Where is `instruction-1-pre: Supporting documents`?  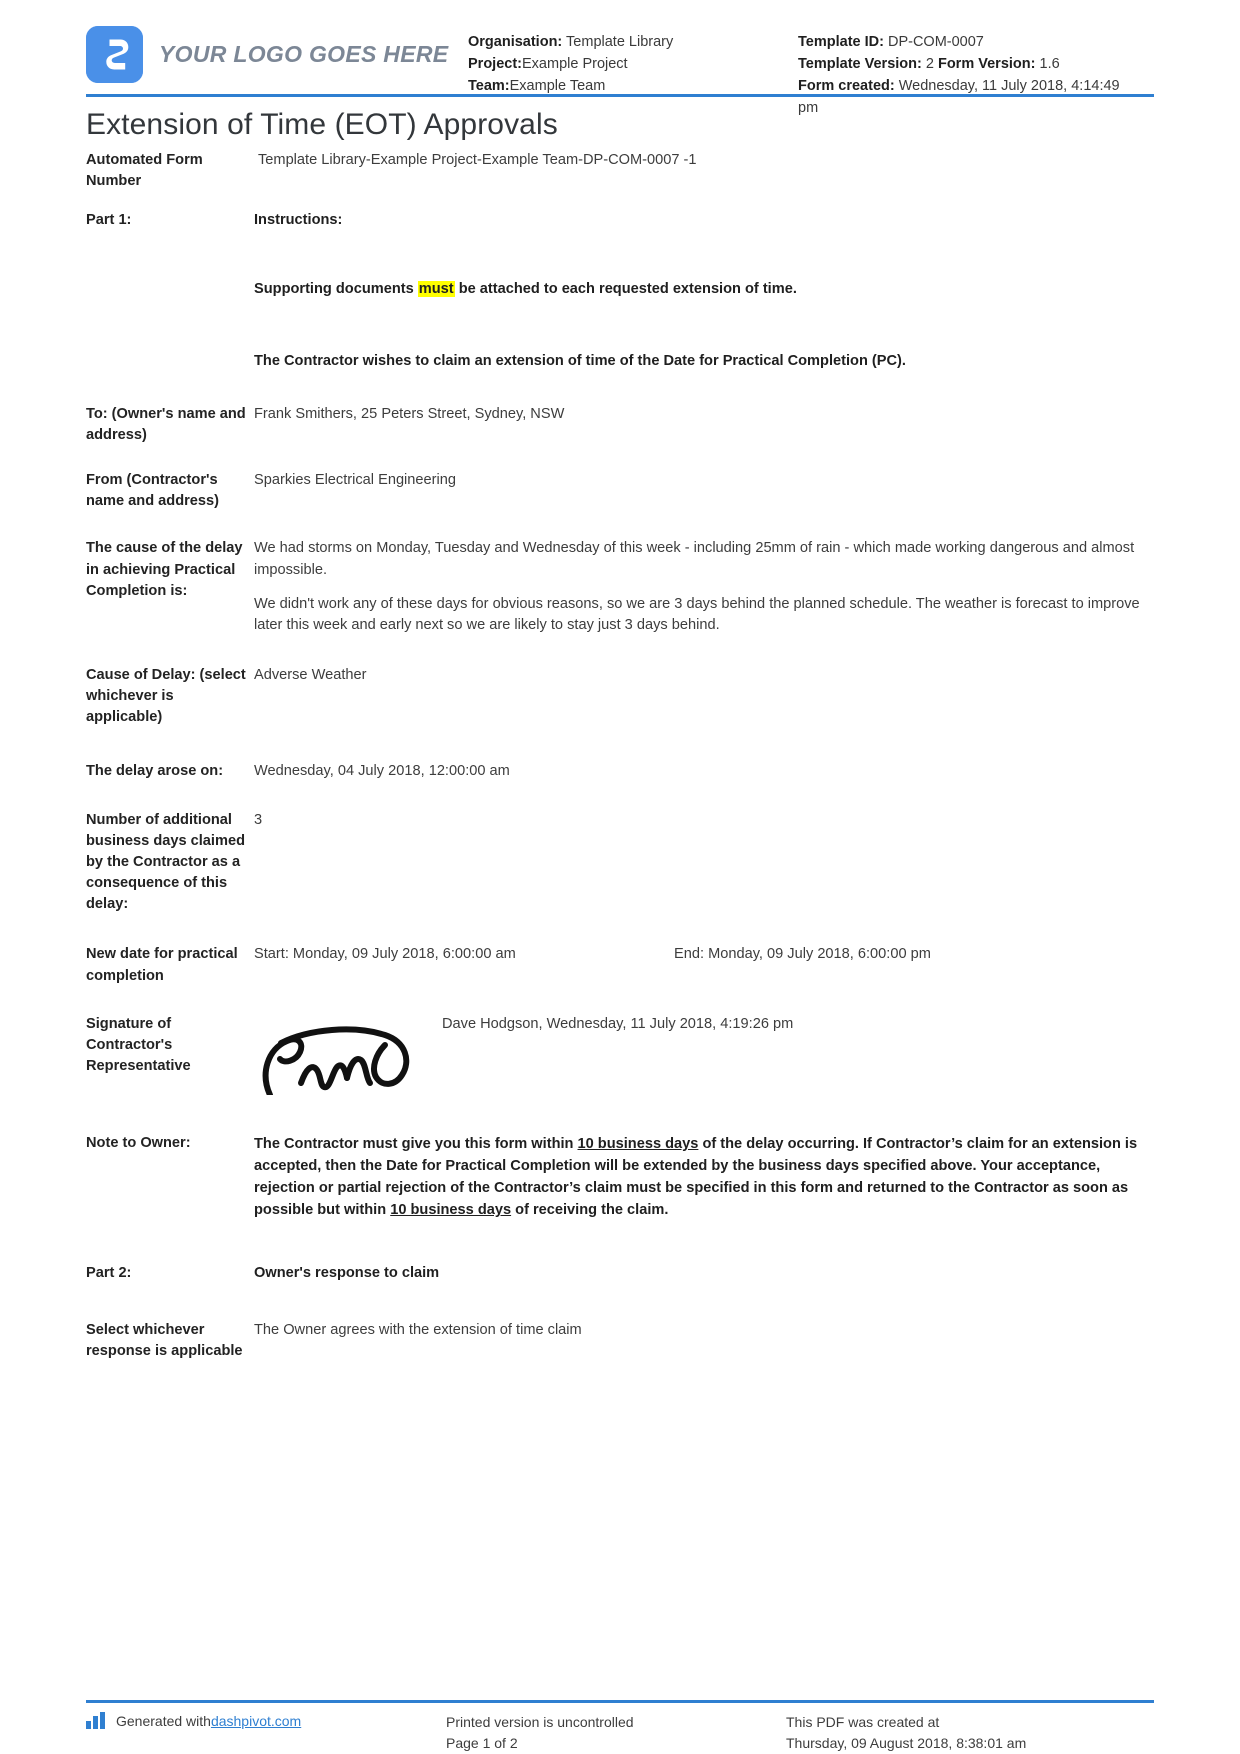
instruction-1-pre: Supporting documents is located at coordinates (336, 289).